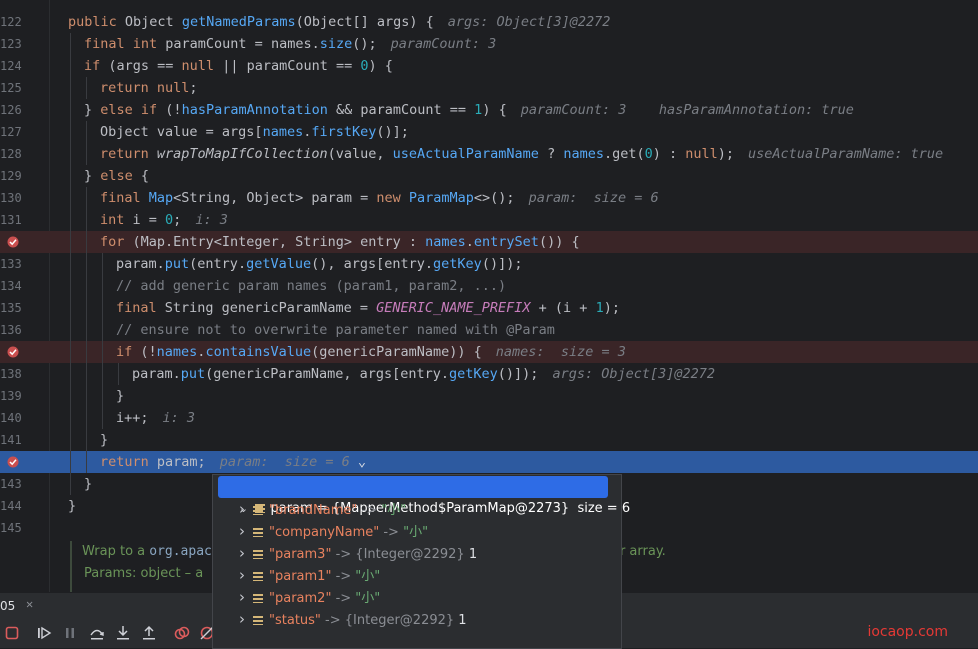  Describe the element at coordinates (182, 633) in the screenshot. I see `view-breakpoints-icon` at that location.